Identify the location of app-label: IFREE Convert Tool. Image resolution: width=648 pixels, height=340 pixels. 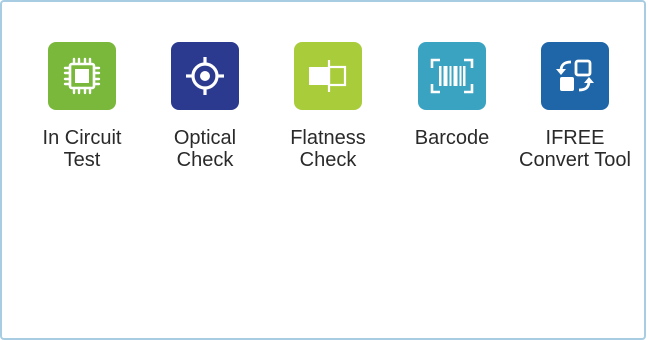
(575, 149).